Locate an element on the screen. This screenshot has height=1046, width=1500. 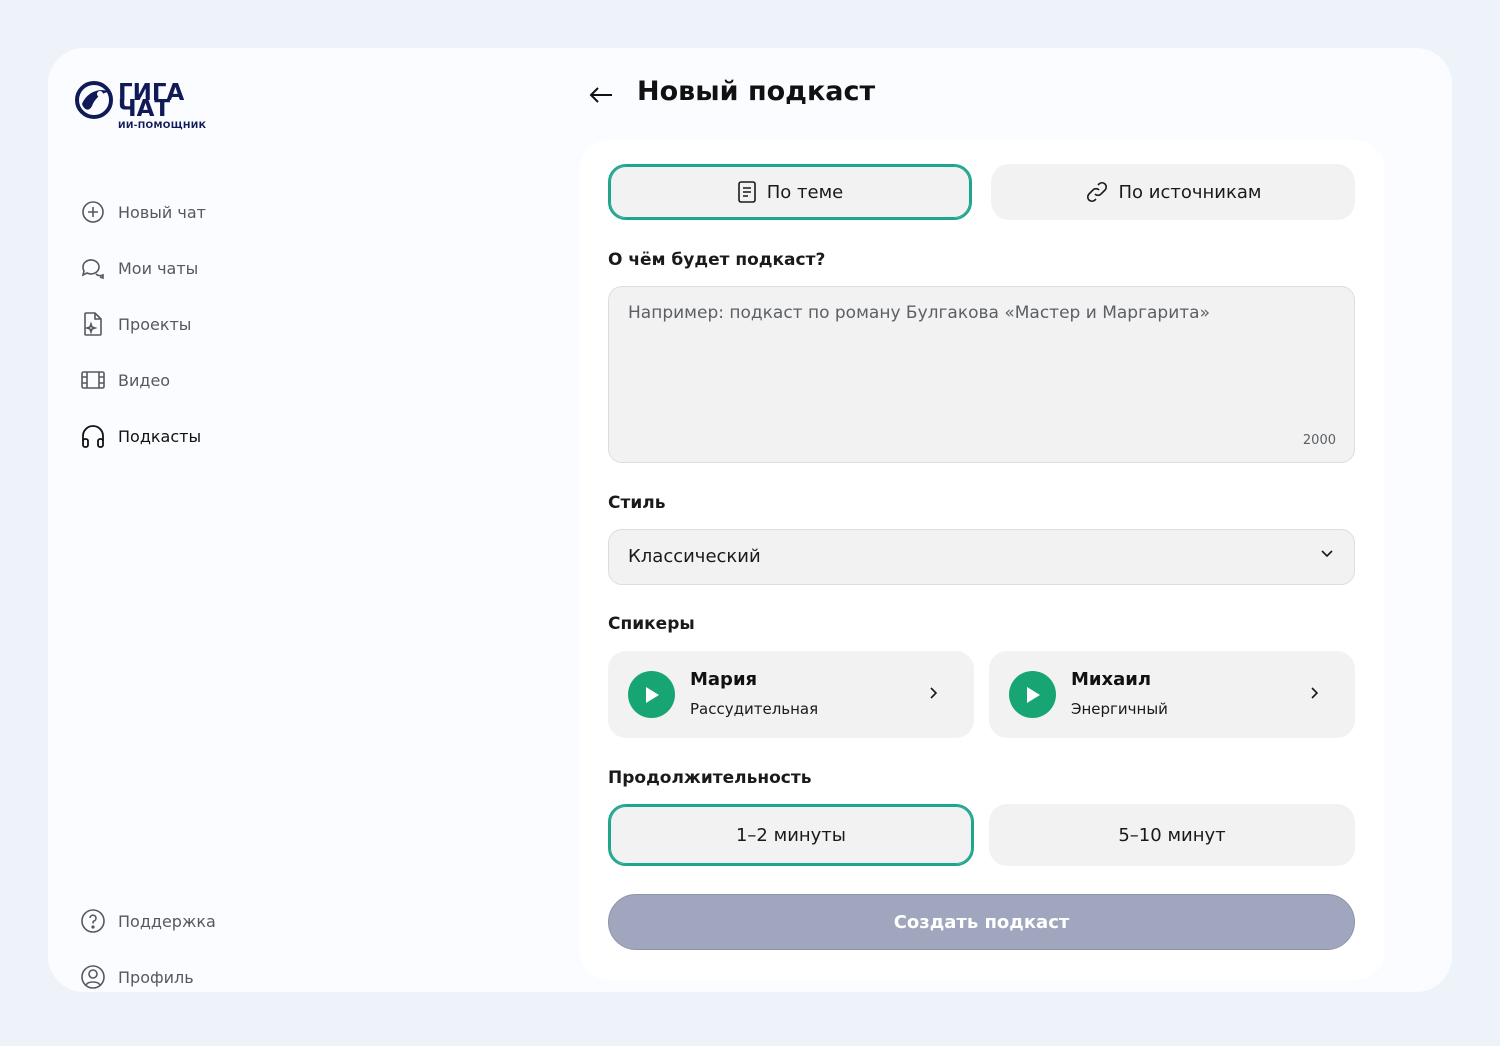
speaker-card-mikhail: Михаил Энергичный is located at coordinates (1172, 694).